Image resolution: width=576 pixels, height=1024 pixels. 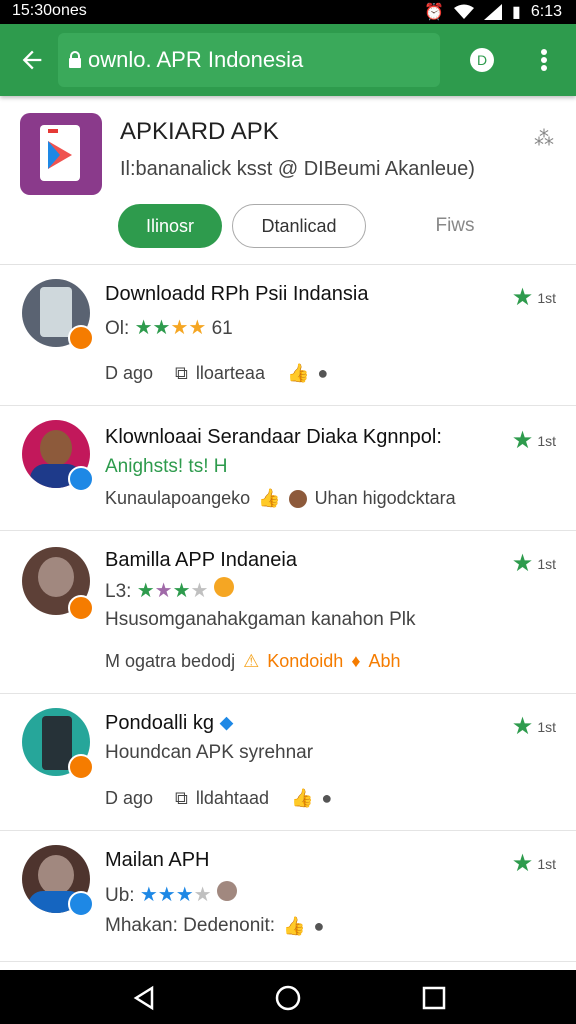 I want to click on share-icon: ⁂, so click(x=544, y=138).